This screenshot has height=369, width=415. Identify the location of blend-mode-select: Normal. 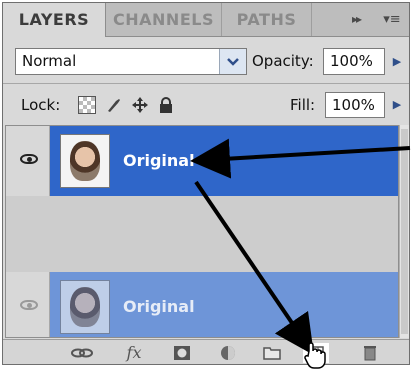
(131, 61).